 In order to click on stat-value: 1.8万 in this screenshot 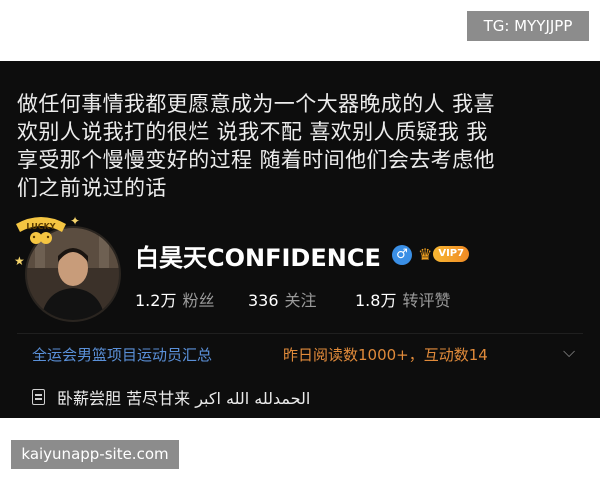, I will do `click(376, 300)`.